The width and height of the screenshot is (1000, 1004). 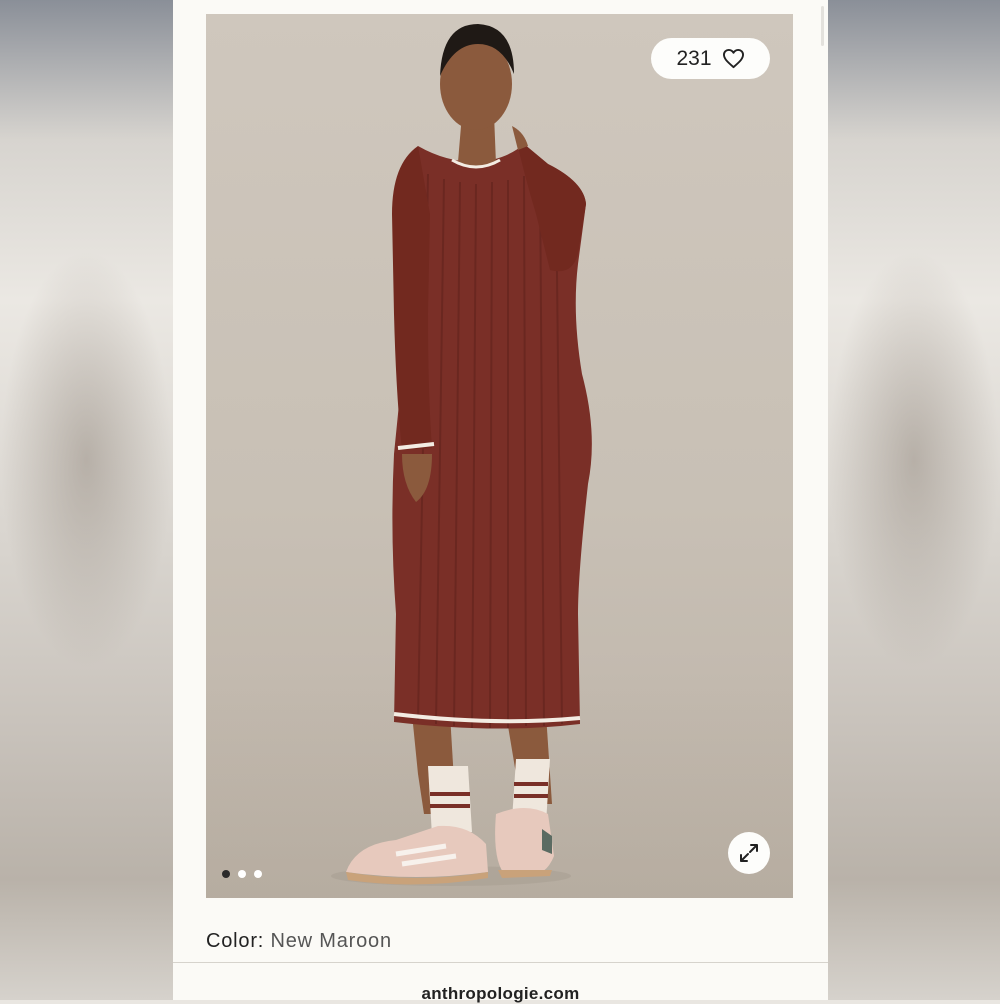 I want to click on like-button: 231, so click(x=710, y=58).